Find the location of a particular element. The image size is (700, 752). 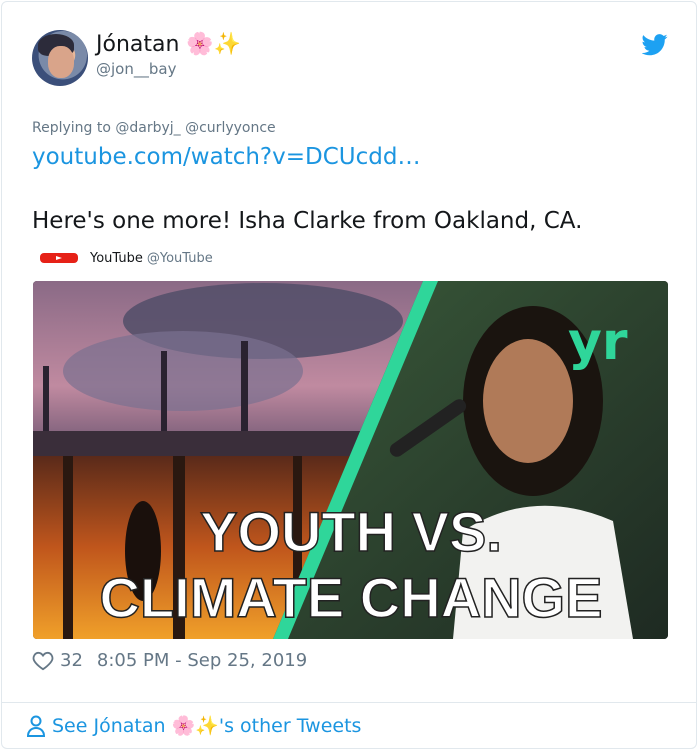

see-other-tweets-link: See Jónatan 🌸✨'s other Tweets is located at coordinates (193, 725).